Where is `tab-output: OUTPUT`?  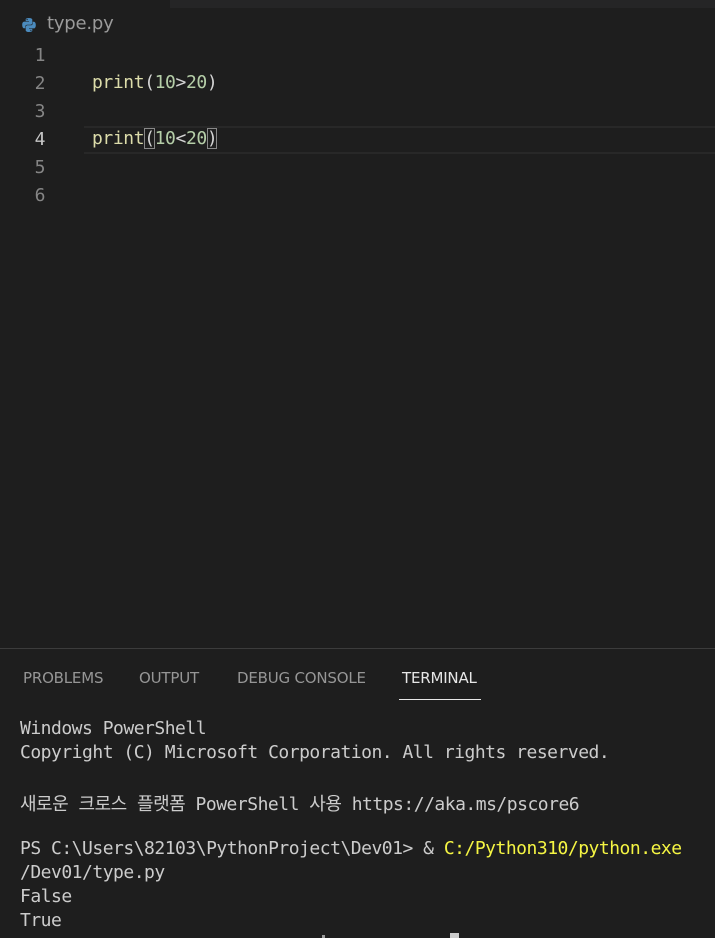
tab-output: OUTPUT is located at coordinates (169, 678).